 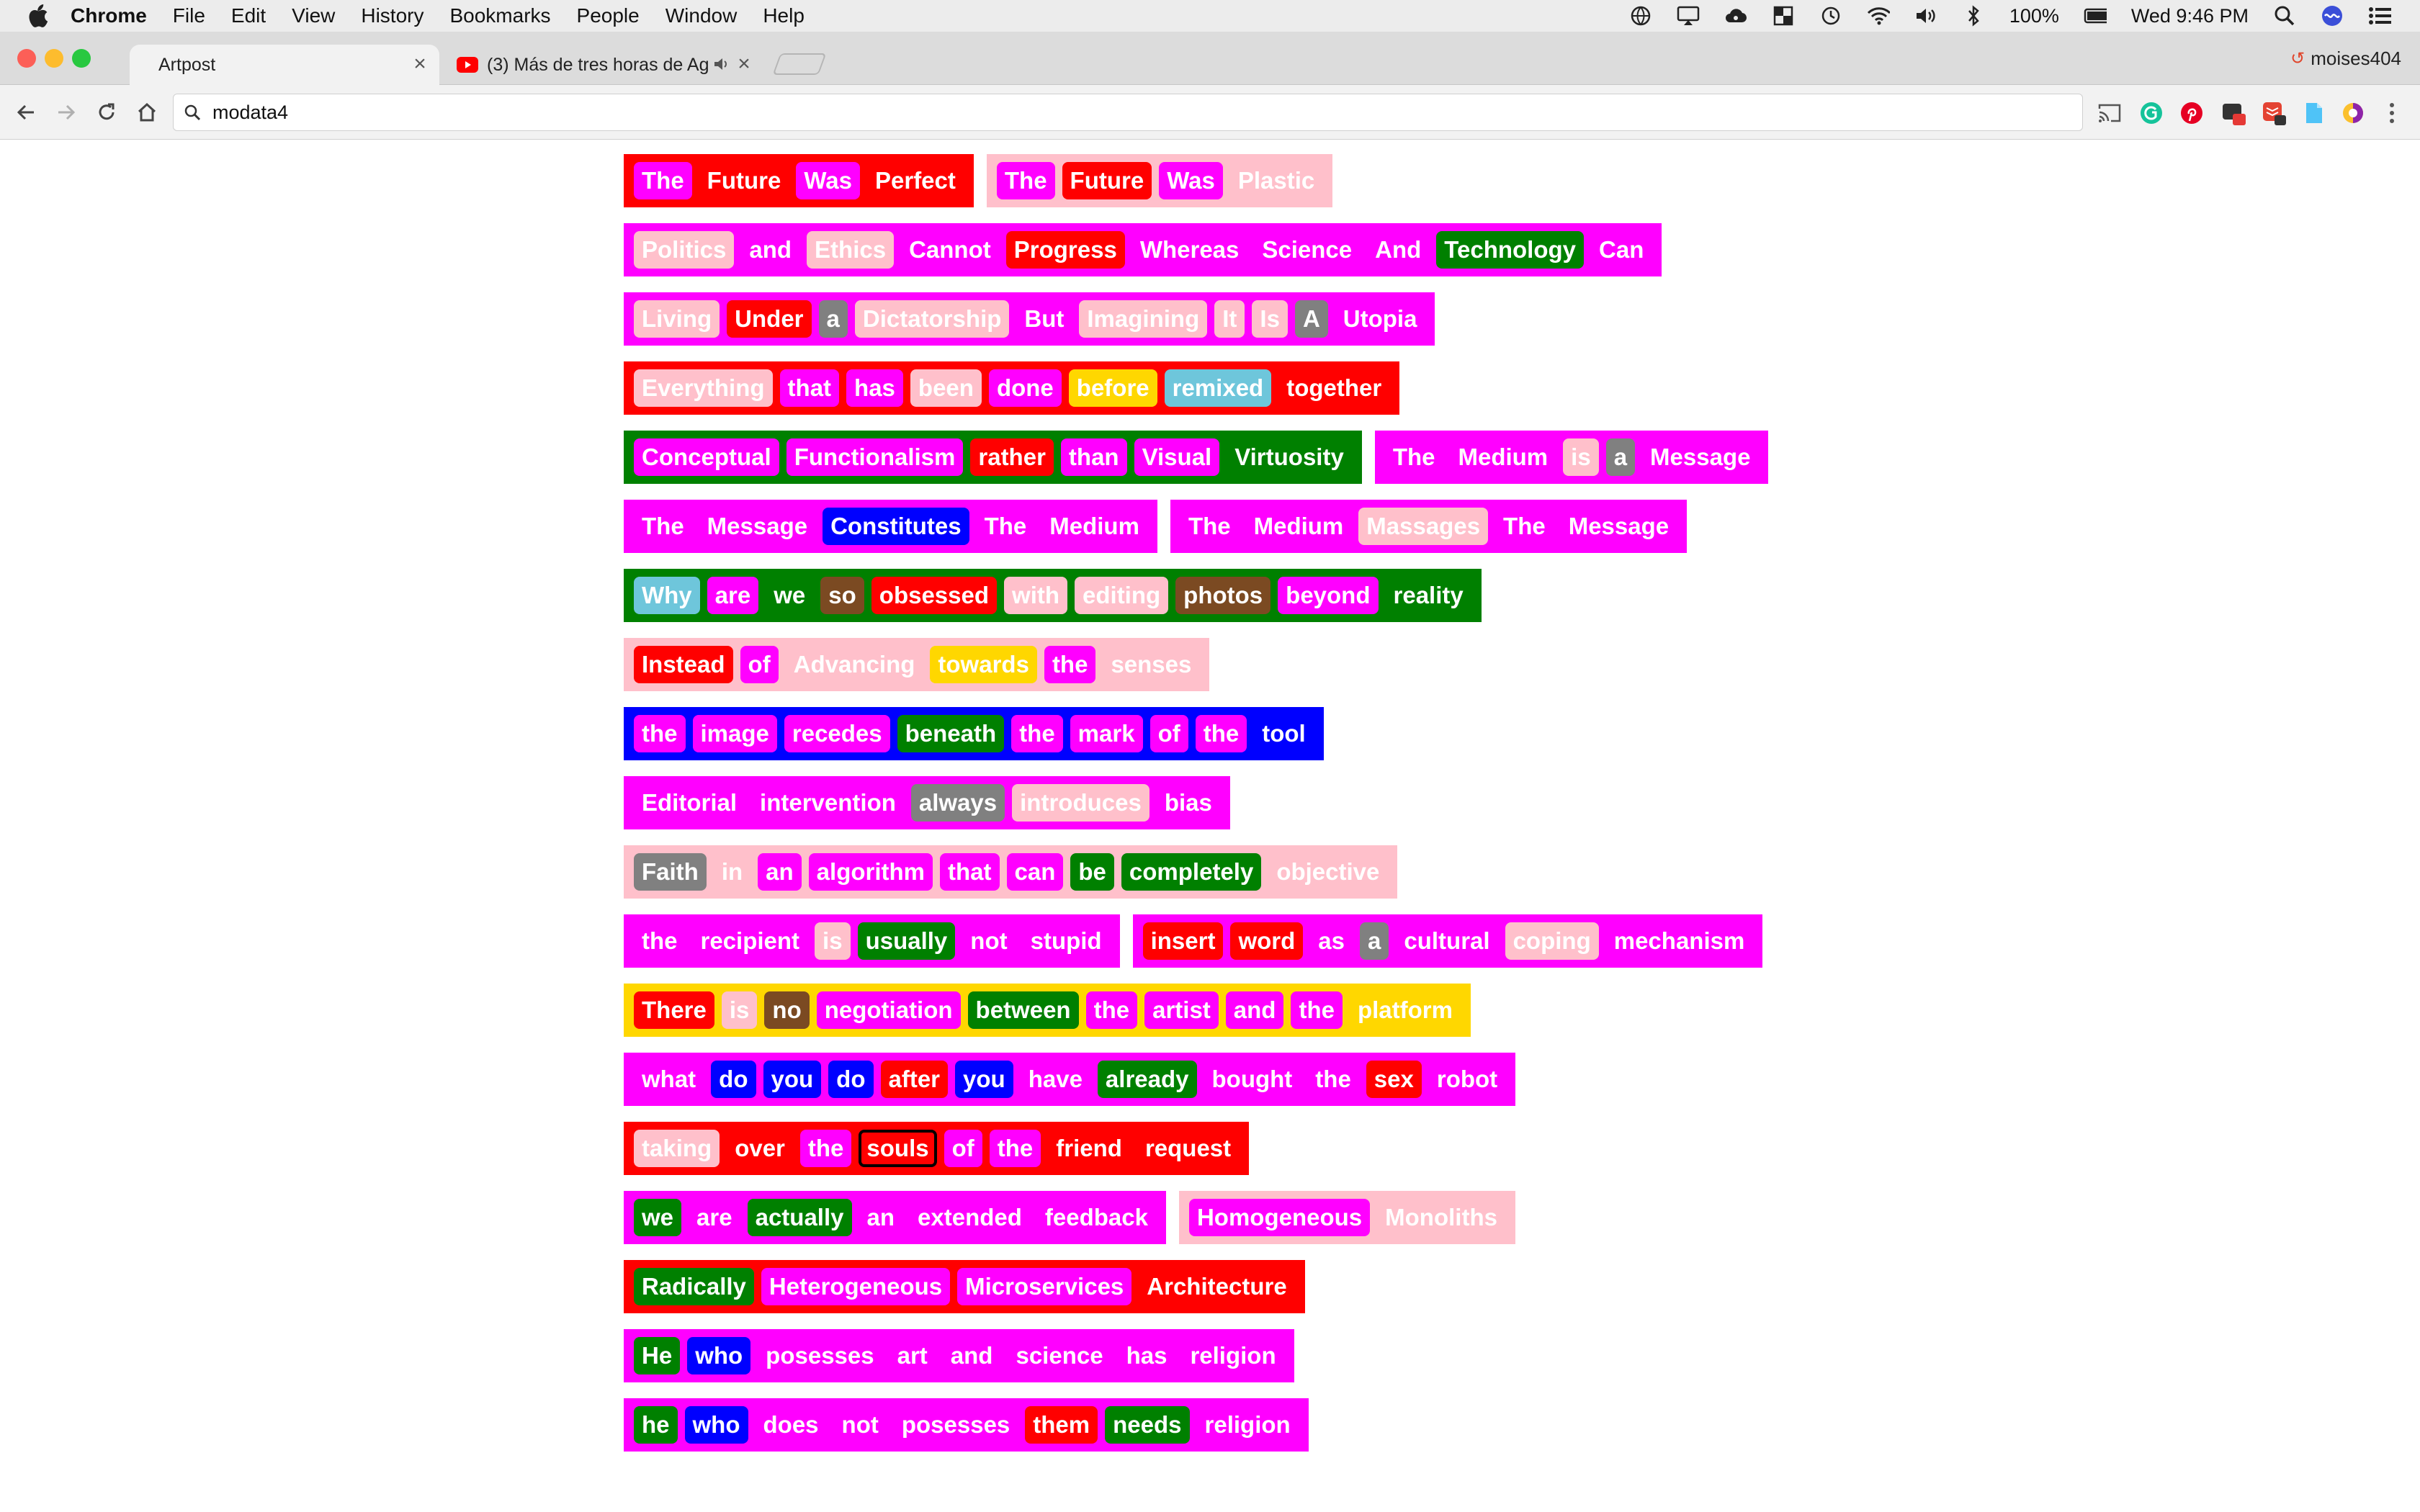 What do you see at coordinates (898, 1148) in the screenshot?
I see `word-chip: souls` at bounding box center [898, 1148].